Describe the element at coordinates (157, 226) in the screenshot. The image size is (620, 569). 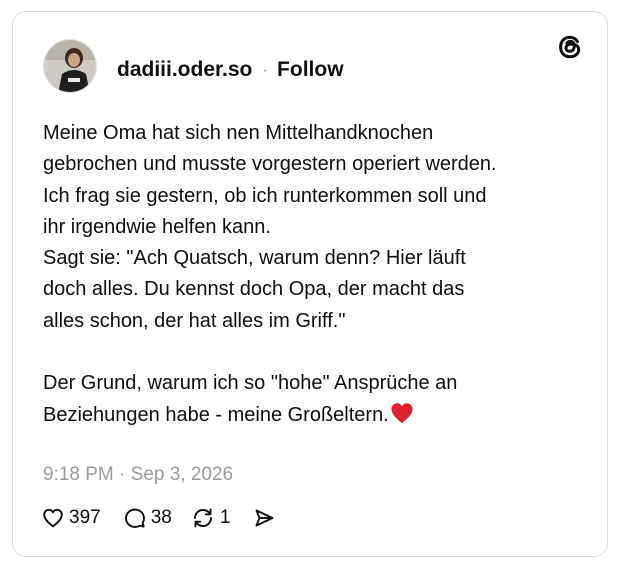
I see `post-text-line: ihr irgendwie helfen kann.` at that location.